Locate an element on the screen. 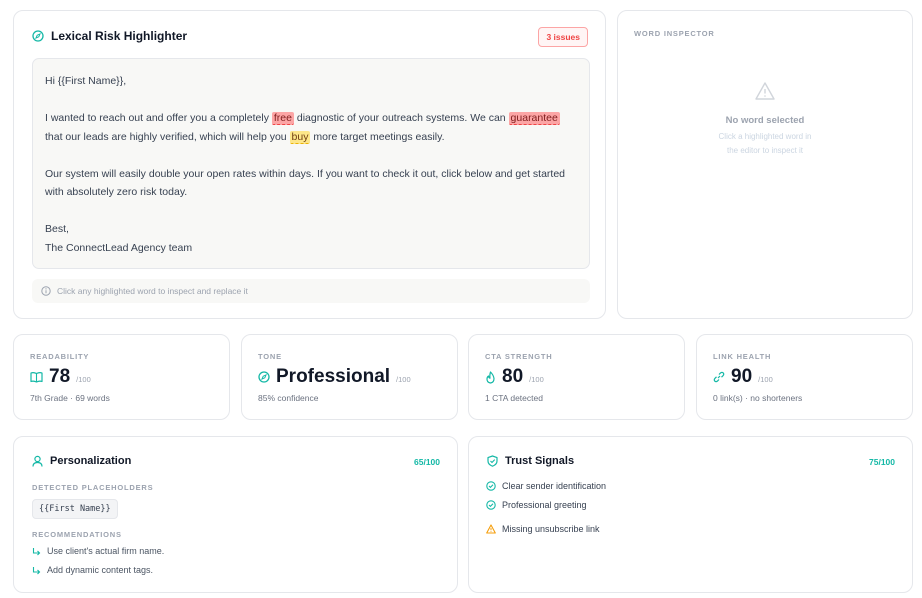 The height and width of the screenshot is (598, 922). metric-value: 90 is located at coordinates (742, 376).